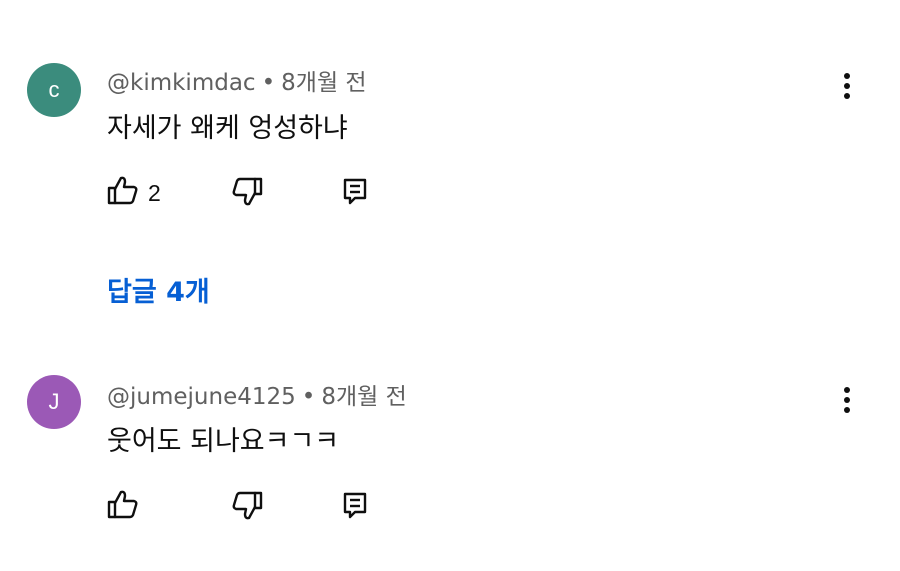 Image resolution: width=900 pixels, height=571 pixels. I want to click on author-name: @jumejune4125, so click(201, 397).